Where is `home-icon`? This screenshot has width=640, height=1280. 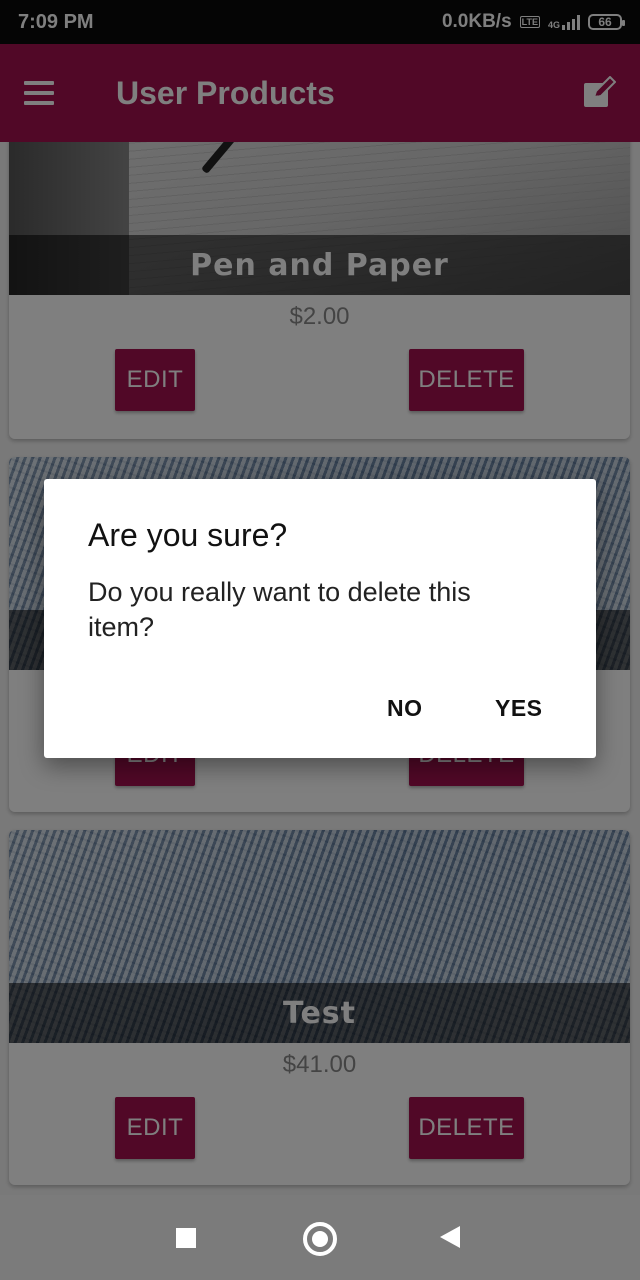
home-icon is located at coordinates (320, 1239).